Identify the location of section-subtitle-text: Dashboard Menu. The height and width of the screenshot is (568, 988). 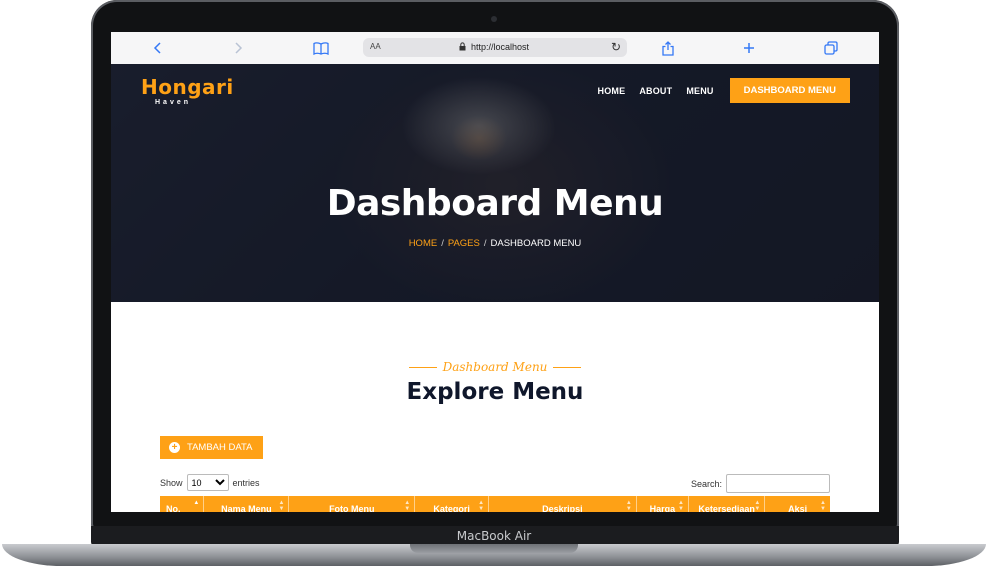
(495, 367).